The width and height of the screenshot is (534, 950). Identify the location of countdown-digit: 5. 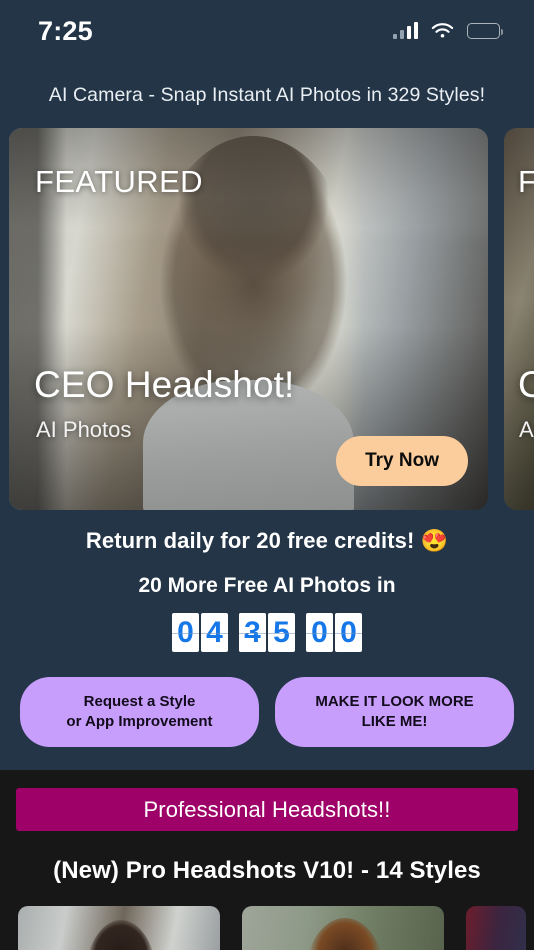
(281, 632).